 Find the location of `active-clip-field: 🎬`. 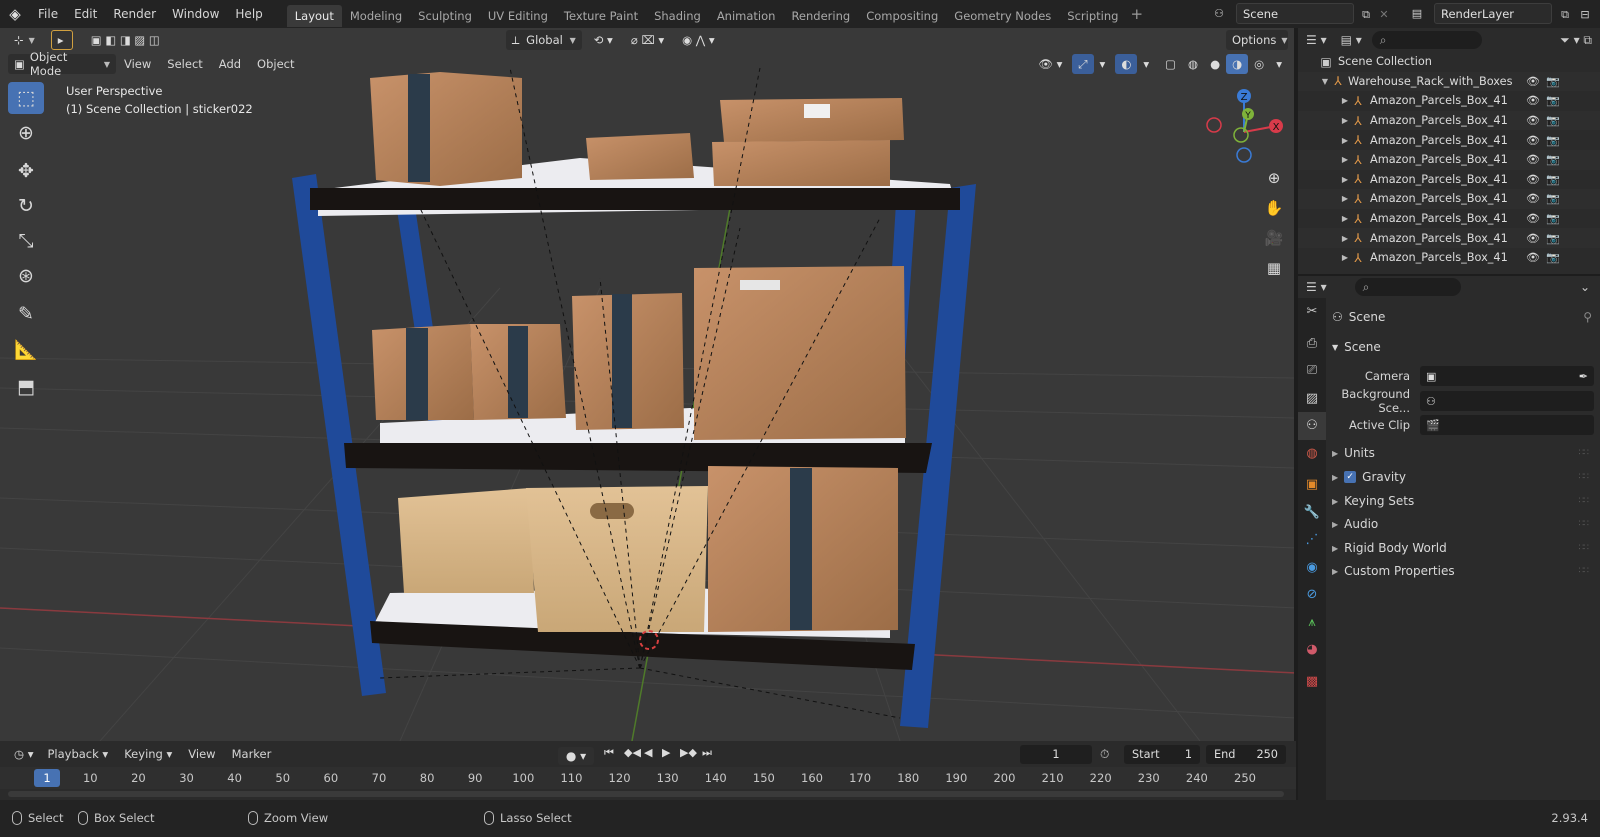

active-clip-field: 🎬 is located at coordinates (1507, 425).